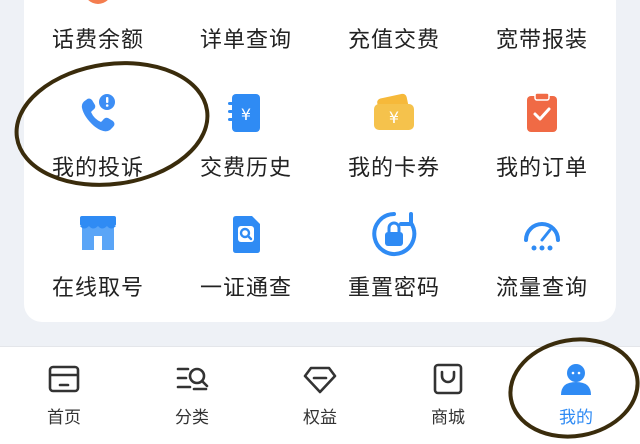 The height and width of the screenshot is (444, 640). Describe the element at coordinates (245, 168) in the screenshot. I see `service-label: 交费历史` at that location.